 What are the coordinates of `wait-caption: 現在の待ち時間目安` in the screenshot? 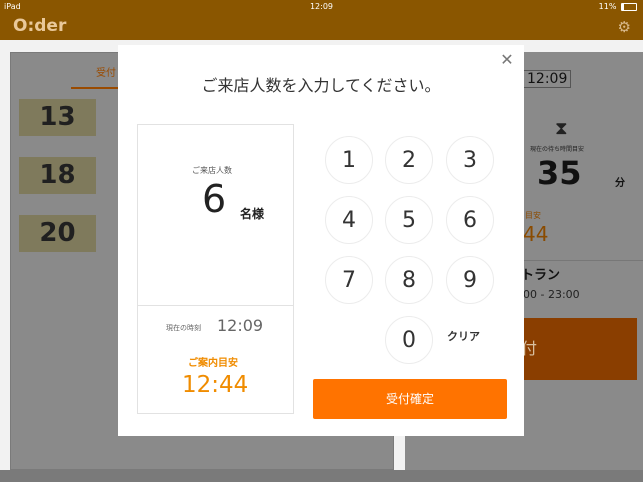 It's located at (557, 149).